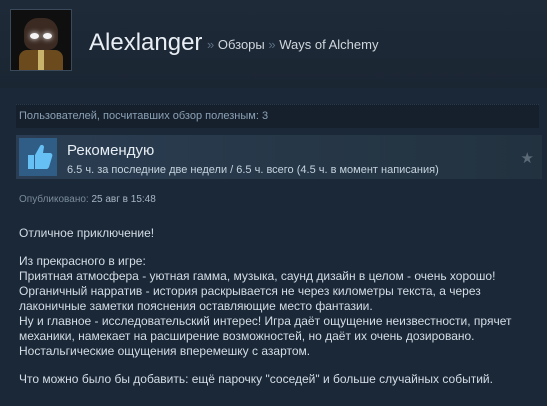 The width and height of the screenshot is (547, 406). I want to click on posted-date: Опубликовано: 25 авг в 15:48, so click(87, 199).